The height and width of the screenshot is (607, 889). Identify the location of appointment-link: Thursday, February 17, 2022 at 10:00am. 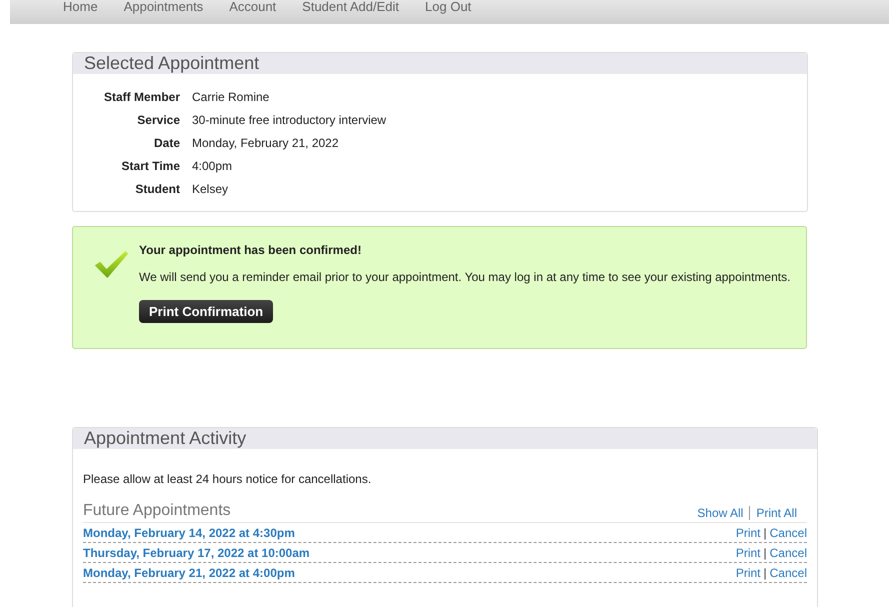
(196, 553).